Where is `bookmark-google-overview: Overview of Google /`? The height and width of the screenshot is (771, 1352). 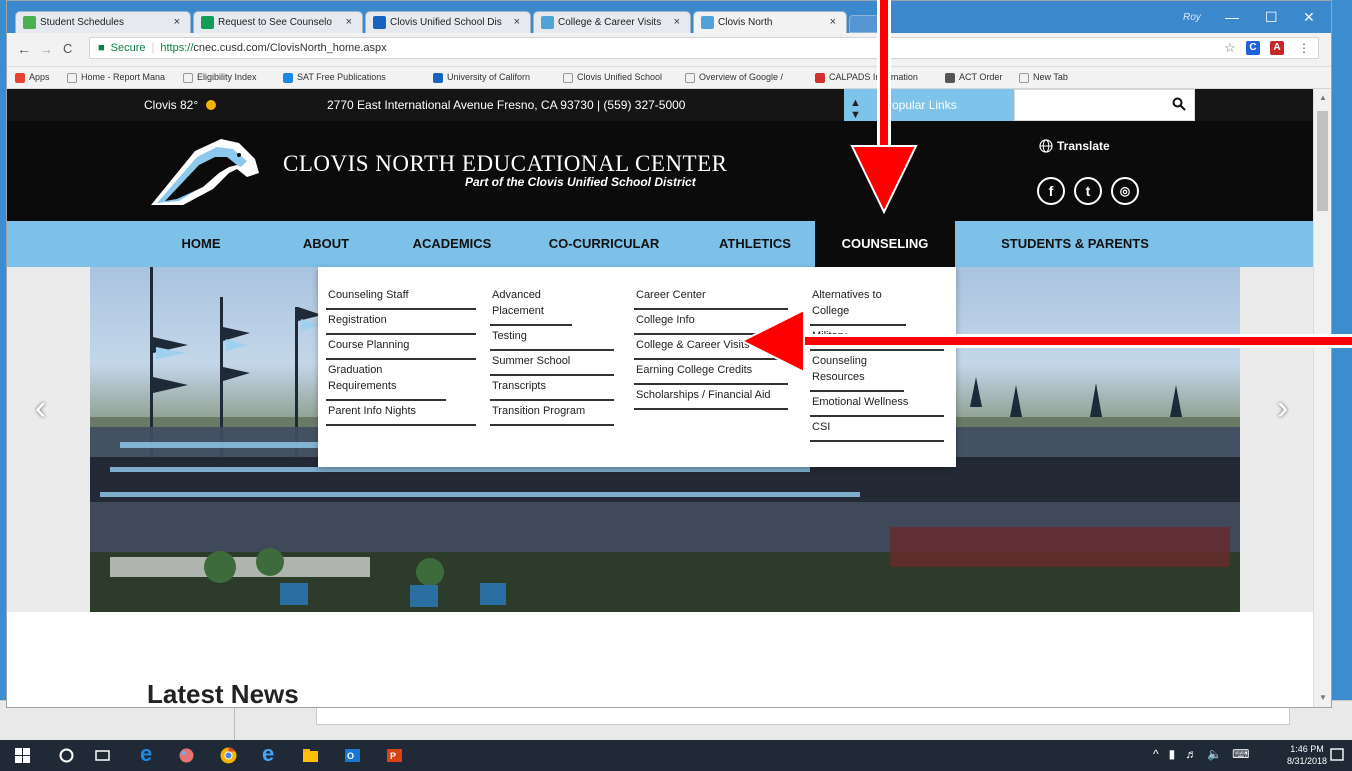
bookmark-google-overview: Overview of Google / is located at coordinates (734, 77).